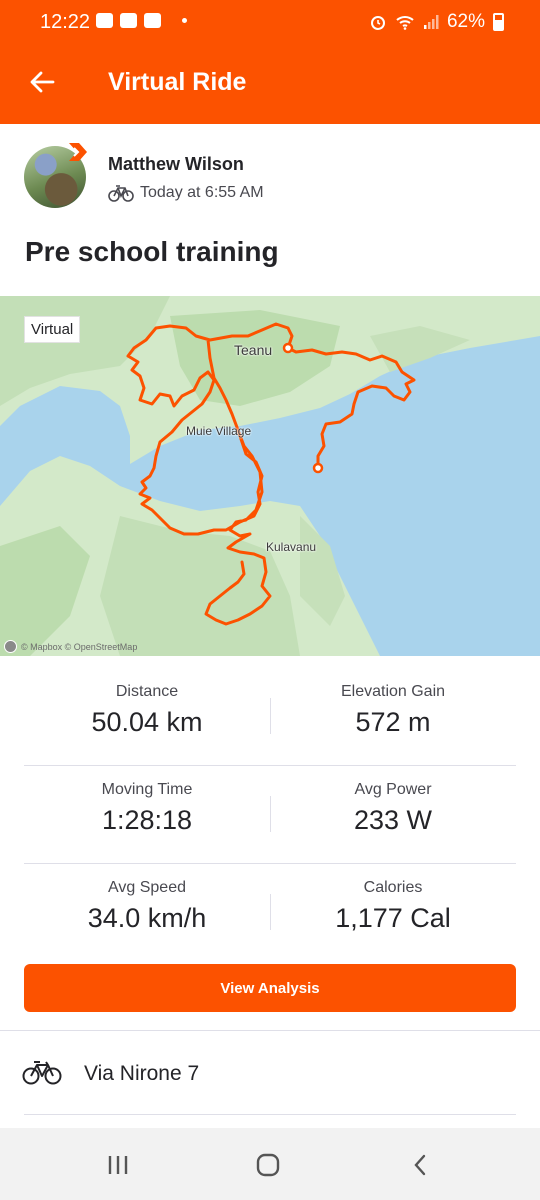 Image resolution: width=540 pixels, height=1200 pixels. Describe the element at coordinates (10, 646) in the screenshot. I see `mapbox-logo-icon` at that location.